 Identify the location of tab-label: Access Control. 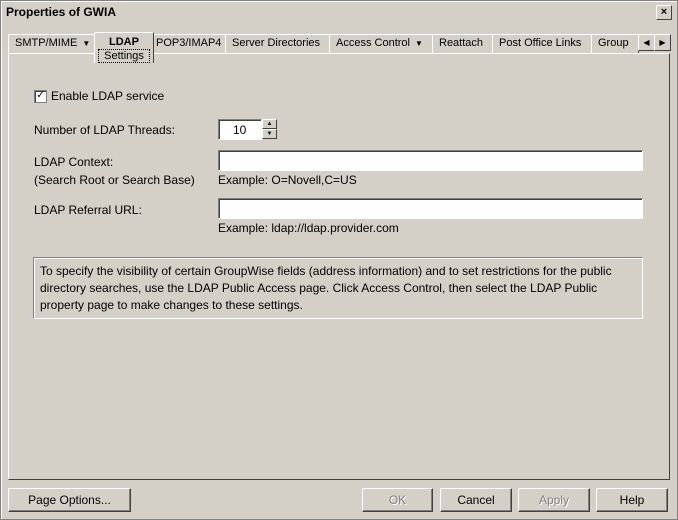
(373, 43).